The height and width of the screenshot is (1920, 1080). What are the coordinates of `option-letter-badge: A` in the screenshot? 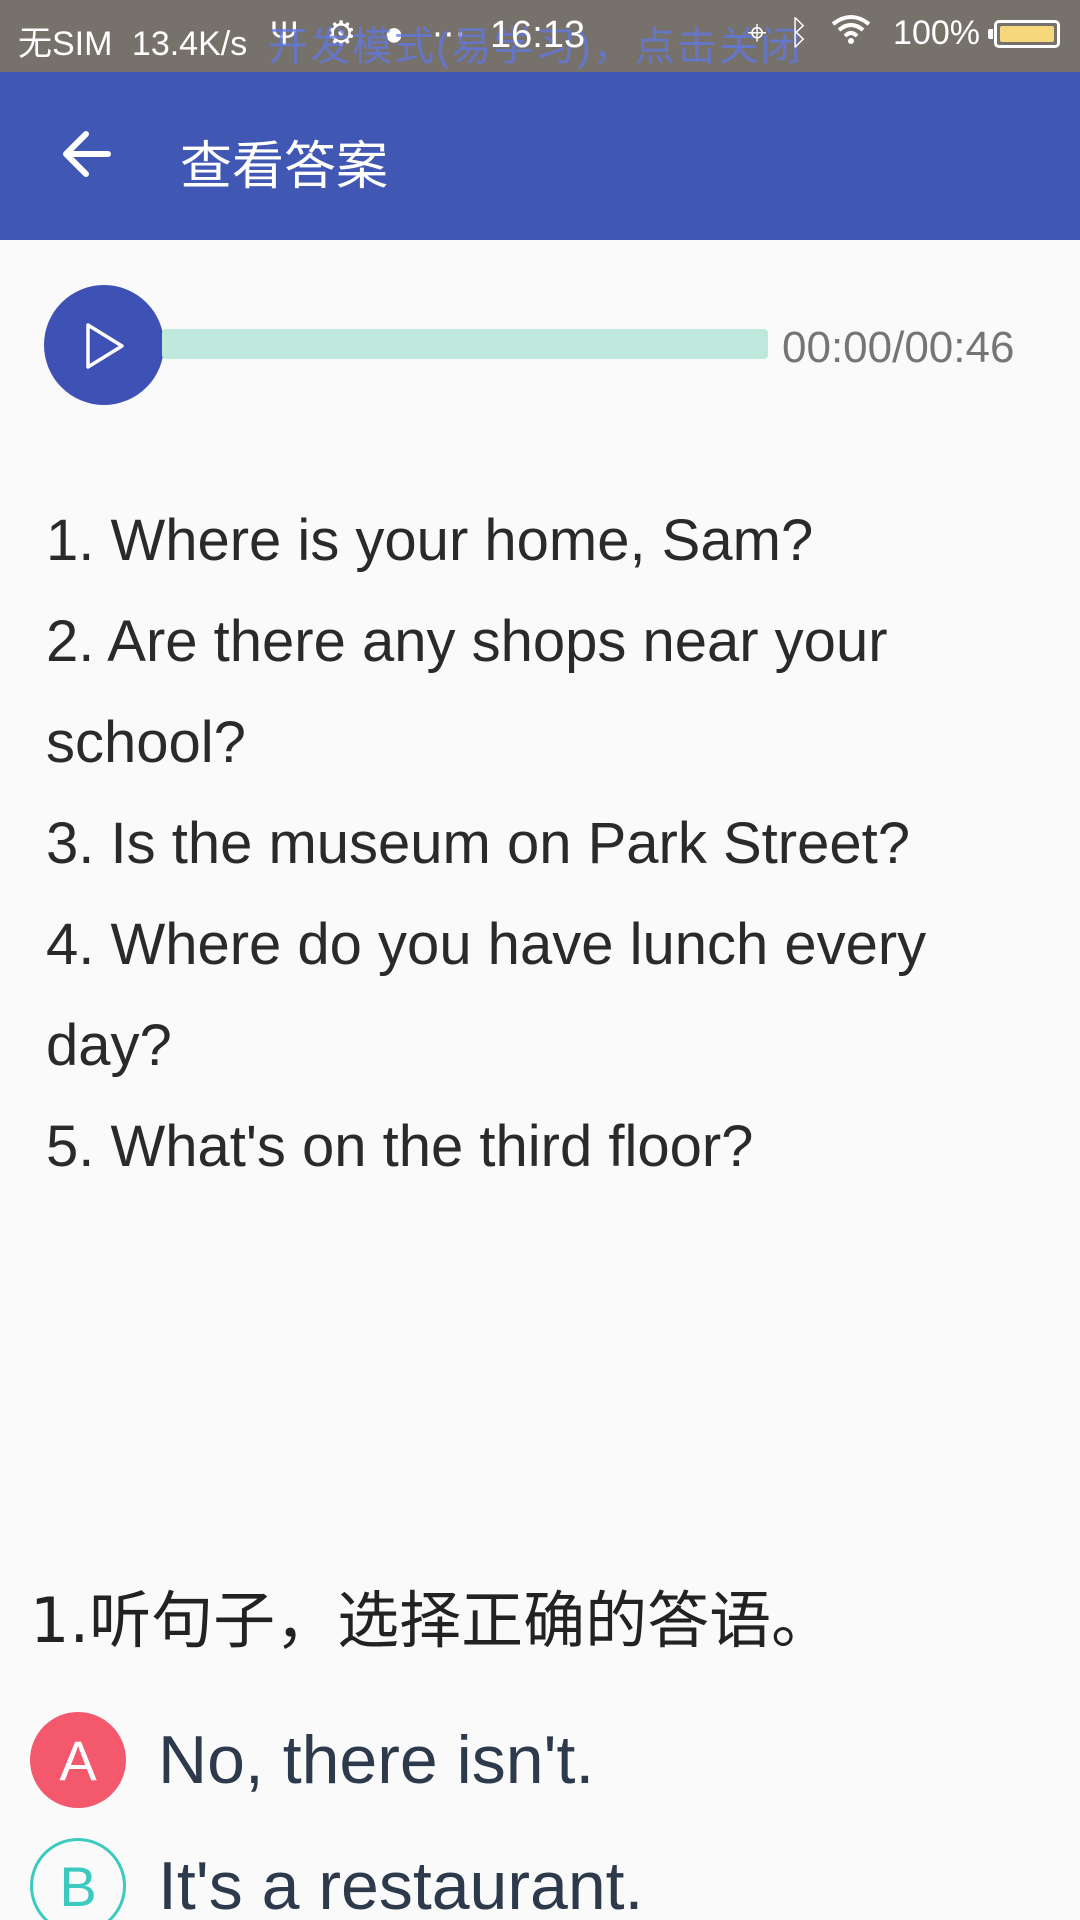 It's located at (78, 1760).